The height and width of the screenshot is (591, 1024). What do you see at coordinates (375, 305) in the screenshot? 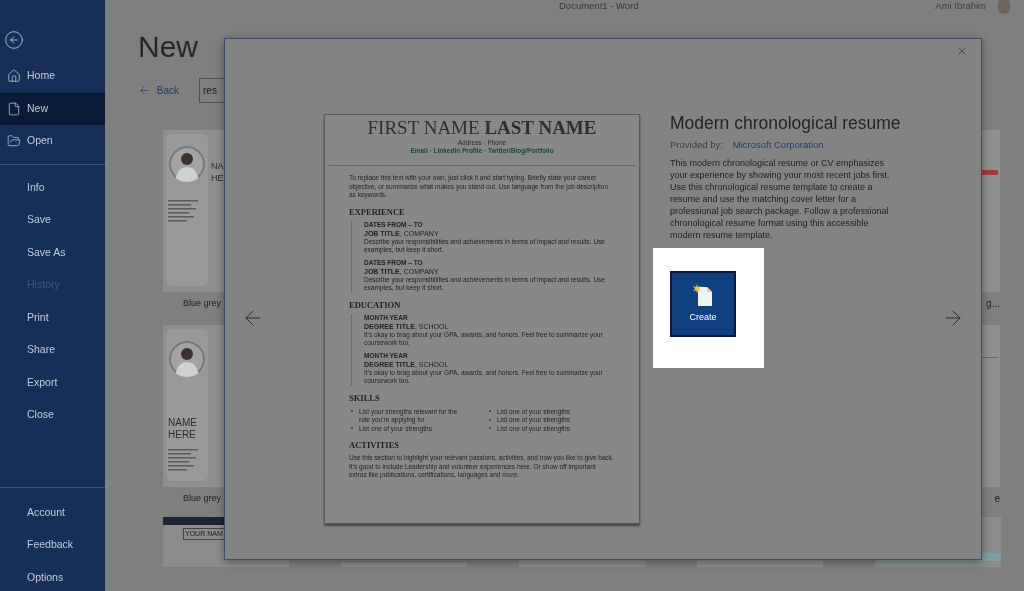
I see `section-heading: EDUCATION` at bounding box center [375, 305].